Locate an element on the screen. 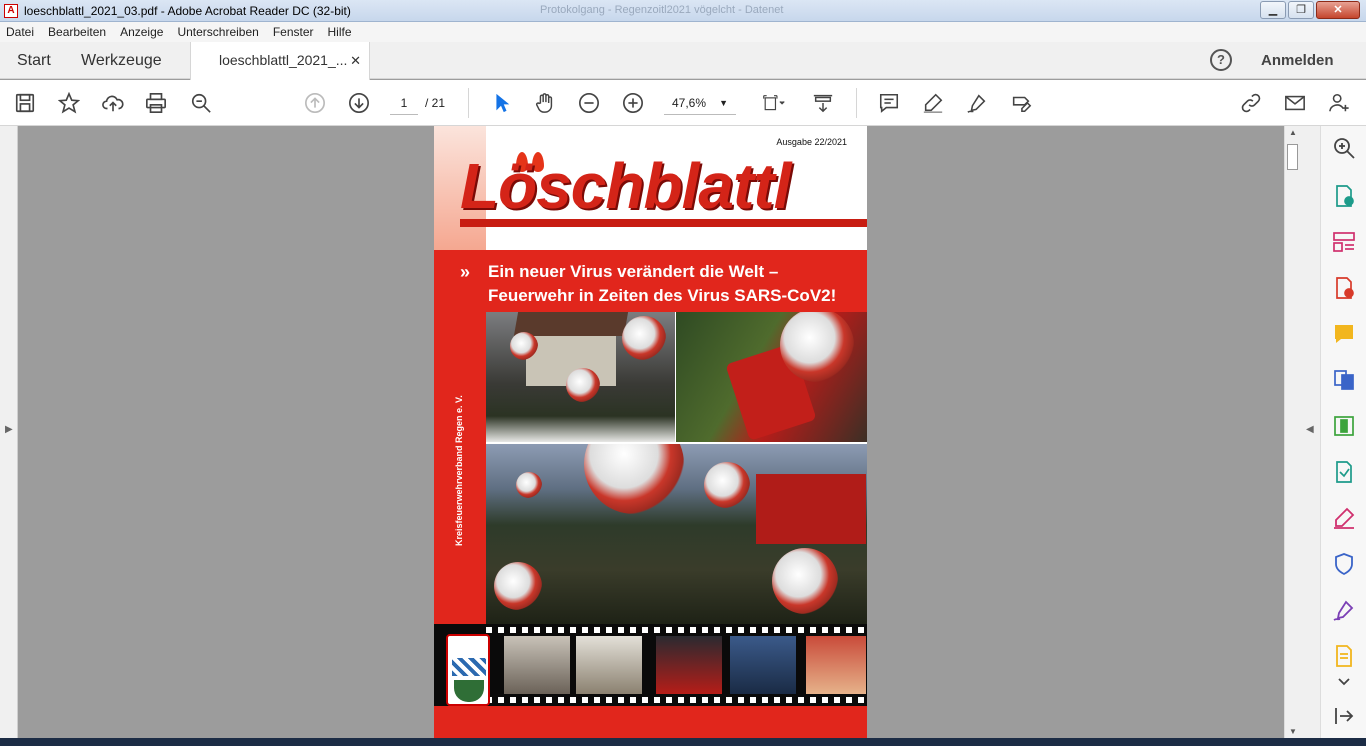 The width and height of the screenshot is (1366, 746). share-link-icon is located at coordinates (1251, 103).